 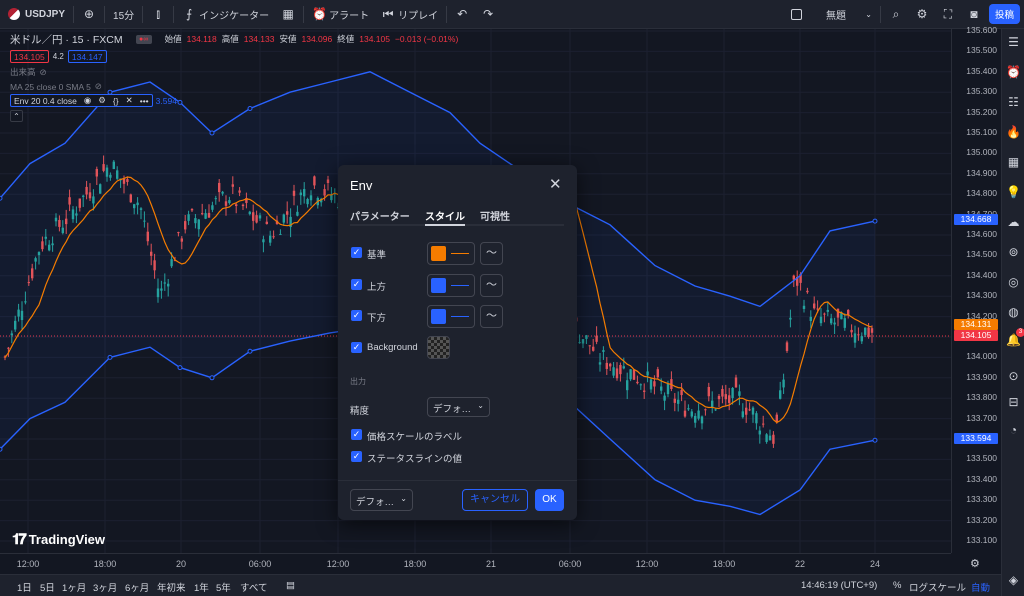 I want to click on ask-button: 134.147, so click(x=87, y=56).